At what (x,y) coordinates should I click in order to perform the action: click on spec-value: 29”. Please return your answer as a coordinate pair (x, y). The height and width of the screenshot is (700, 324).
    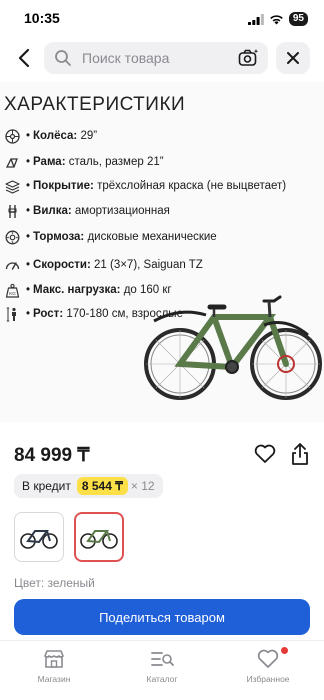
    Looking at the image, I should click on (89, 136).